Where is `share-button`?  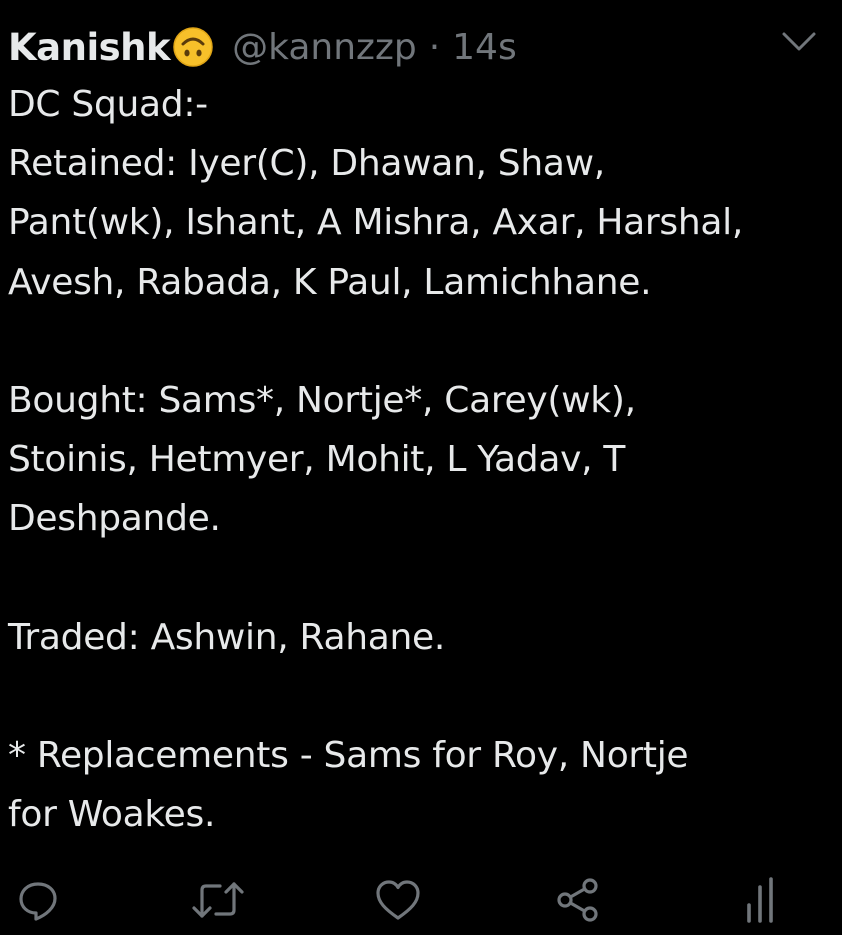 share-button is located at coordinates (578, 900).